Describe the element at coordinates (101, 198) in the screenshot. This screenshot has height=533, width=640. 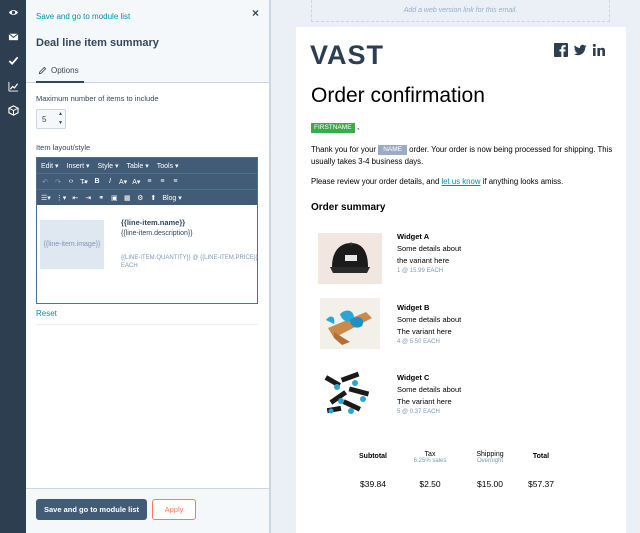
I see `link-icon: ⚭` at that location.